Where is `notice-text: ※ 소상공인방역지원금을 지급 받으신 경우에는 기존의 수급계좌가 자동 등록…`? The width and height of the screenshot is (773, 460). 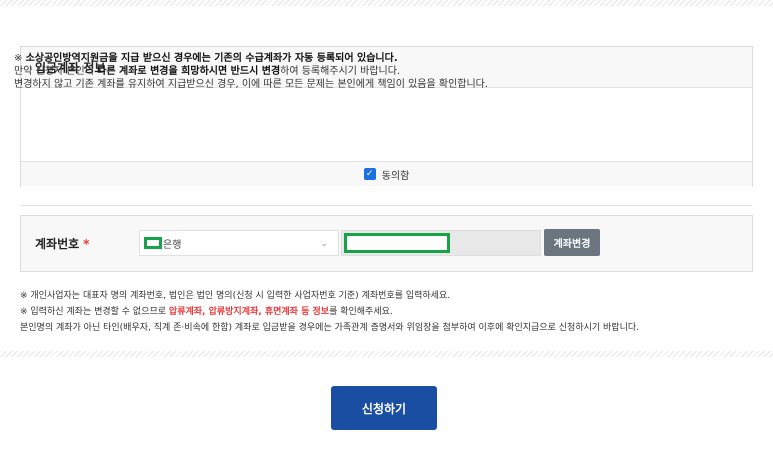
notice-text: ※ 소상공인방역지원금을 지급 받으신 경우에는 기존의 수급계좌가 자동 등록… is located at coordinates (364, 71).